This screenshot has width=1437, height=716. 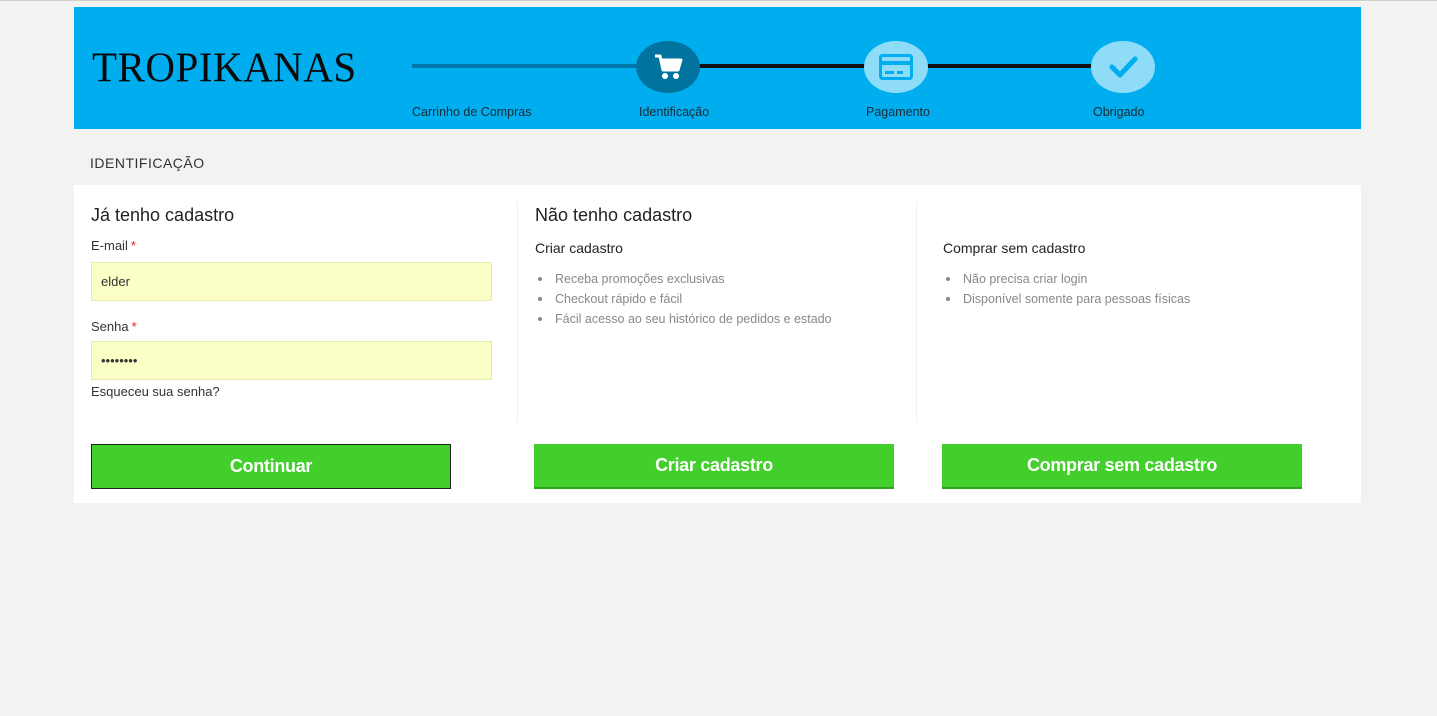 I want to click on step-label-identificacao: Identificação, so click(x=674, y=112).